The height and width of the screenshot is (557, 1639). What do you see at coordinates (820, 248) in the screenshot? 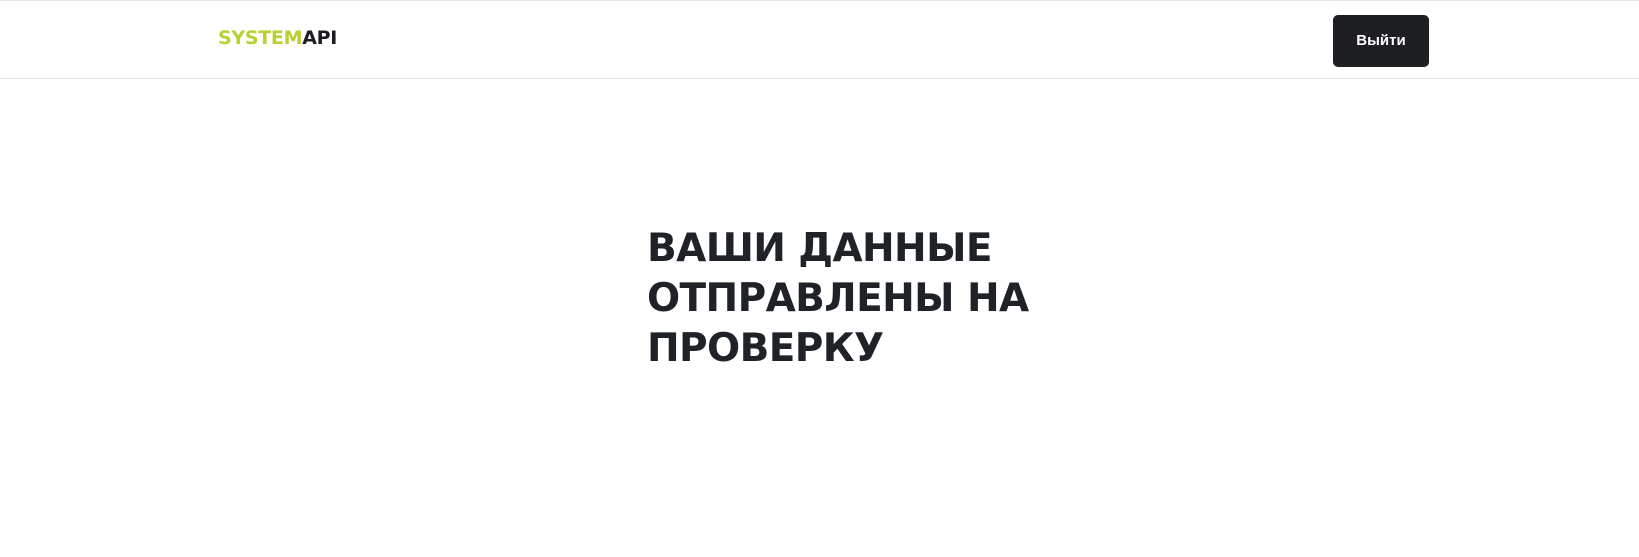
I see `page-title-line-1: ВАШИ ДАННЫЕ` at bounding box center [820, 248].